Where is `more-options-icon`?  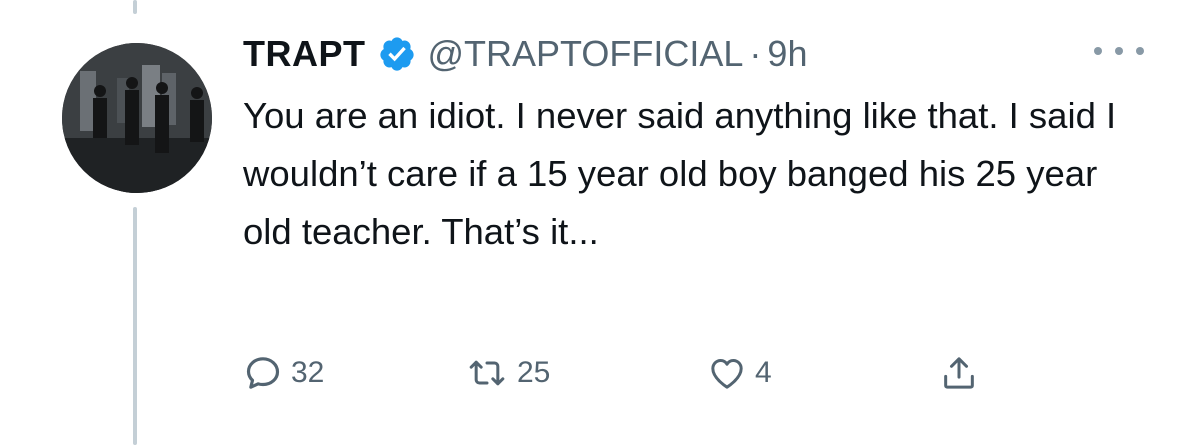 more-options-icon is located at coordinates (1119, 51).